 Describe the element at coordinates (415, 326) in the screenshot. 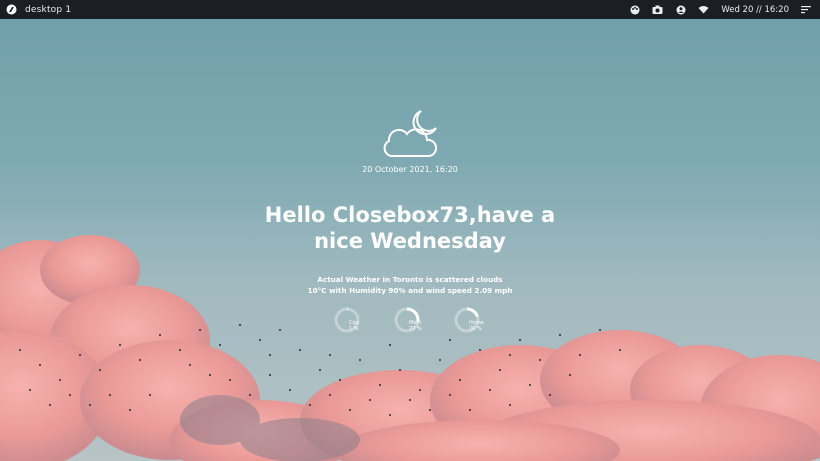

I see `gauge-label: Mem 27 %` at that location.